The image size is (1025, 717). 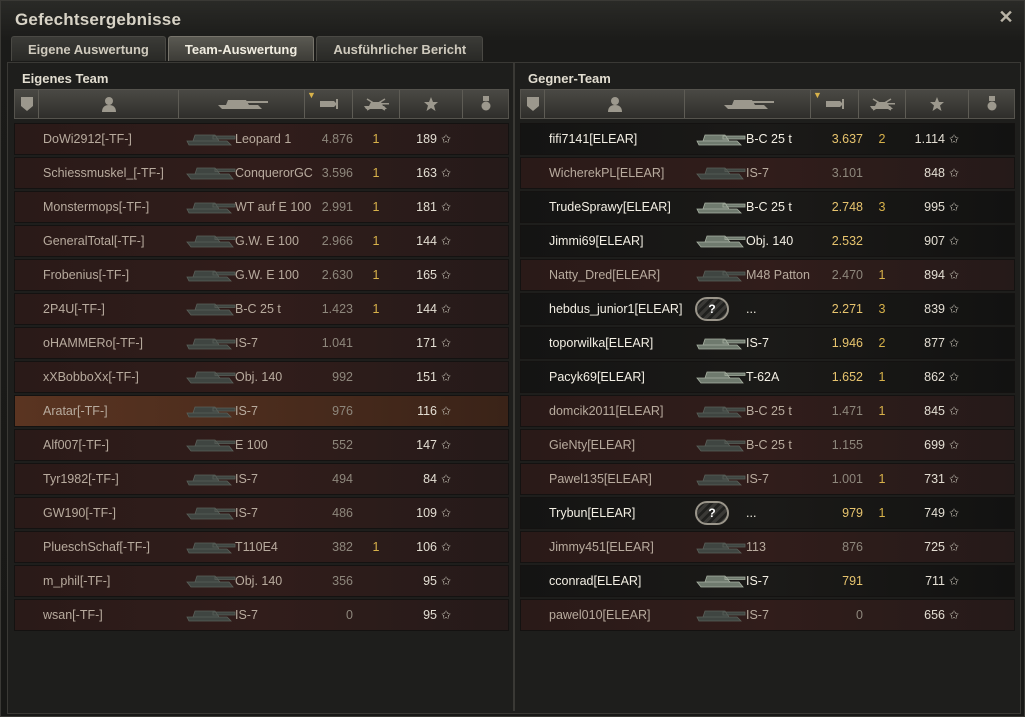 I want to click on player-row: PlueschSchaf[-TF-] T110E4 382 1 106 ✩, so click(x=261, y=547).